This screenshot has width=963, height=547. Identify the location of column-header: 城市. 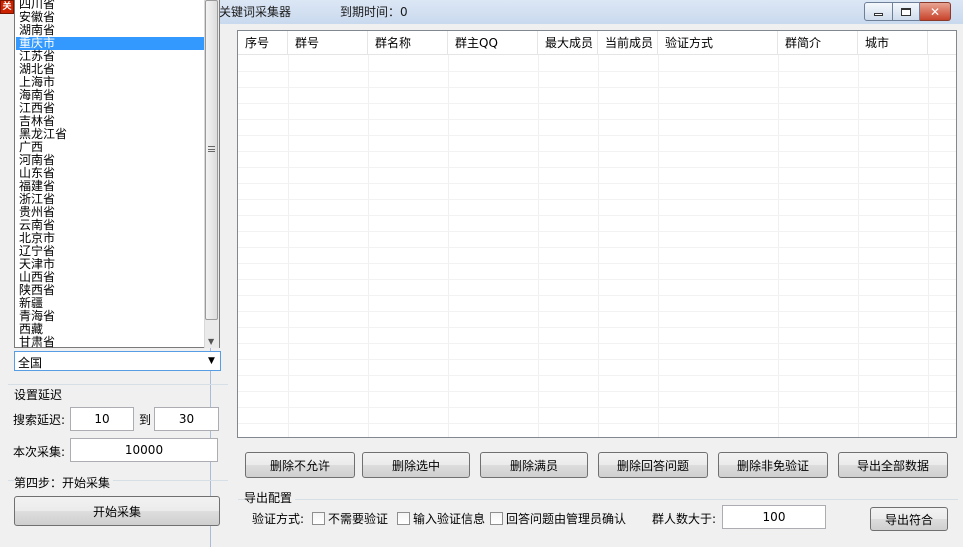
(893, 43).